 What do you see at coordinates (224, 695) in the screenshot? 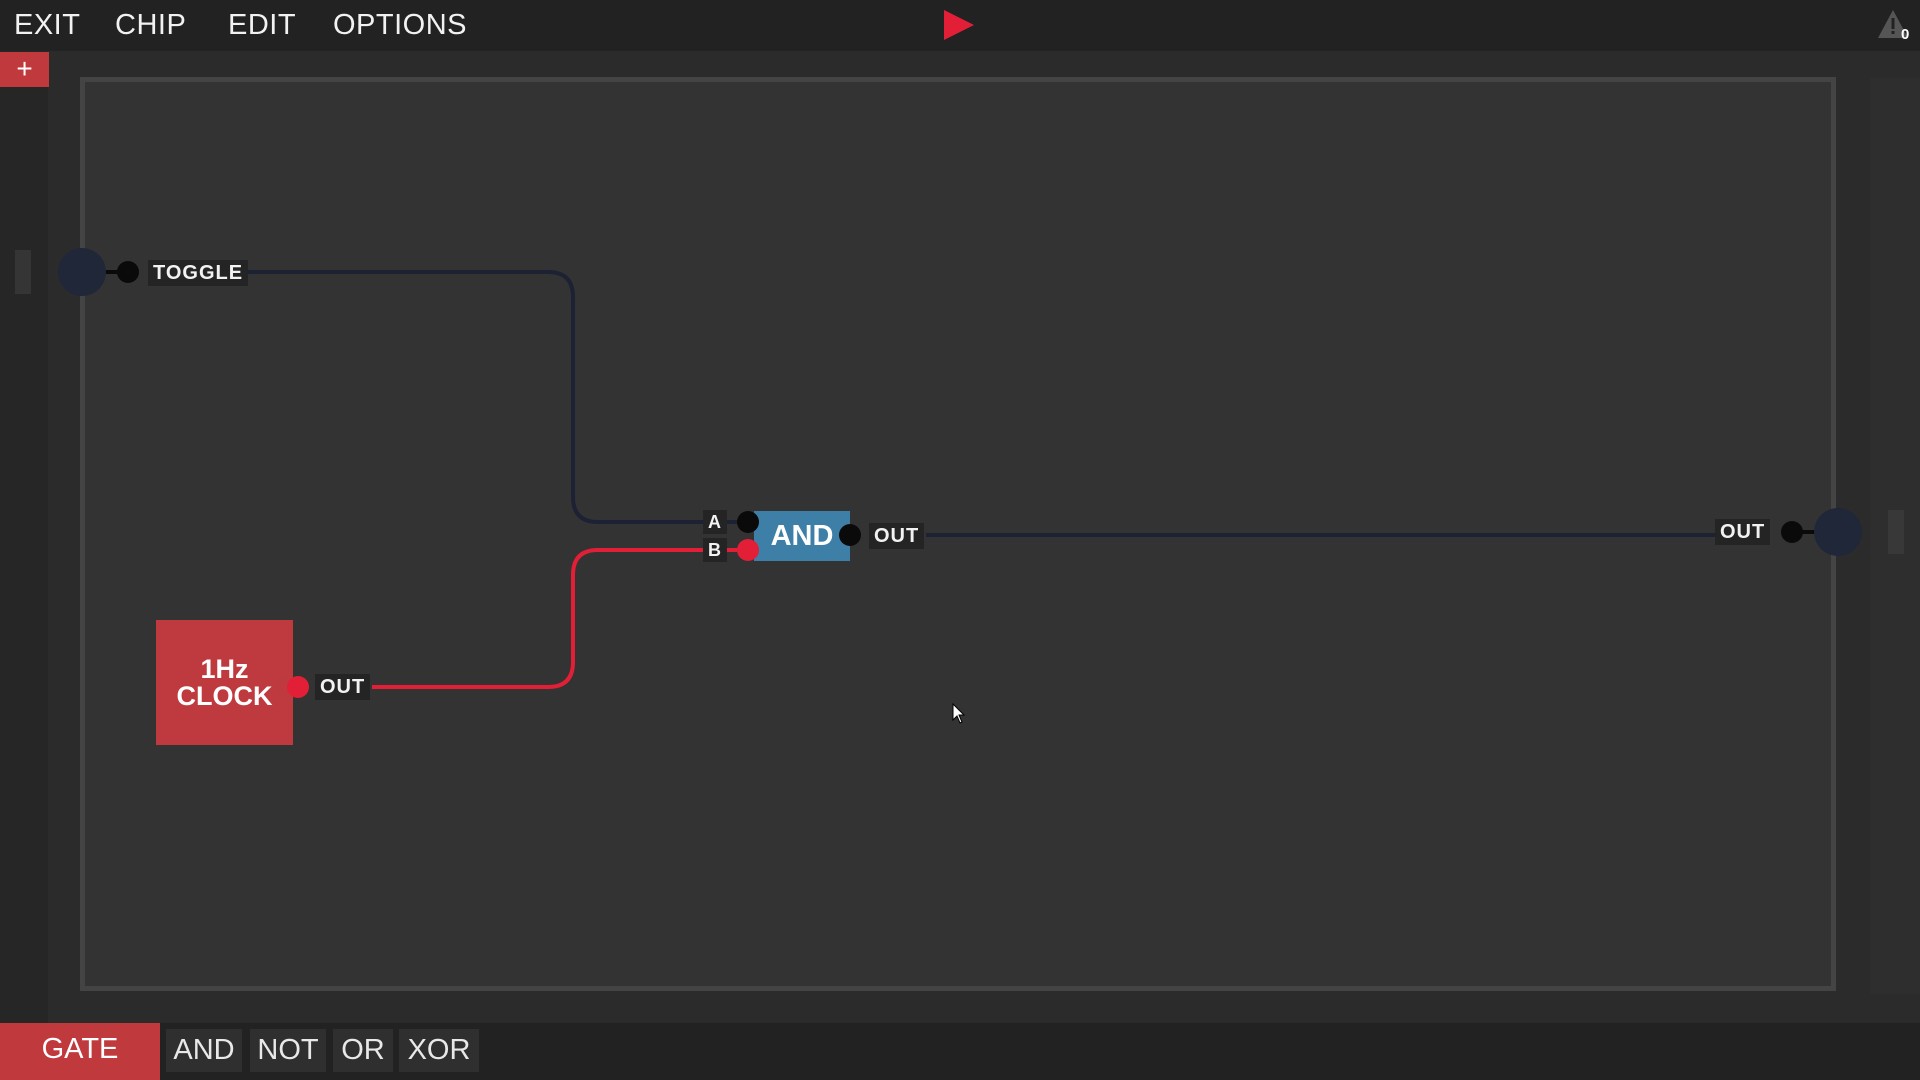
I see `clock-chip-line2: CLOCK` at bounding box center [224, 695].